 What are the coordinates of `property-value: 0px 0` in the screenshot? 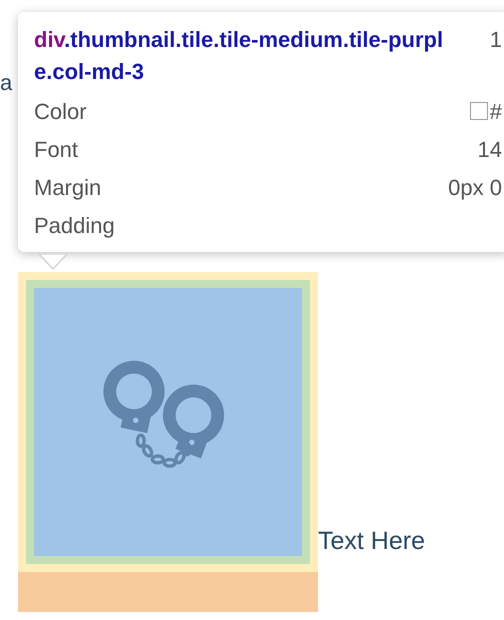 It's located at (475, 188).